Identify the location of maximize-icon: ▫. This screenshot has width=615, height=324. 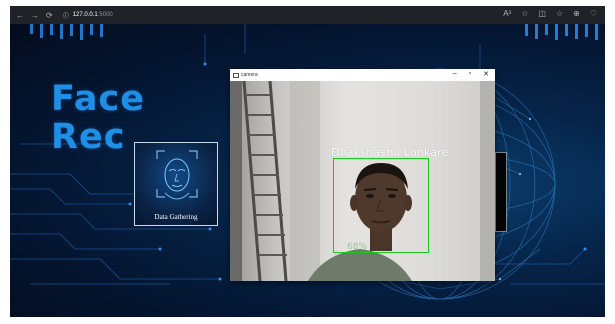
(470, 74).